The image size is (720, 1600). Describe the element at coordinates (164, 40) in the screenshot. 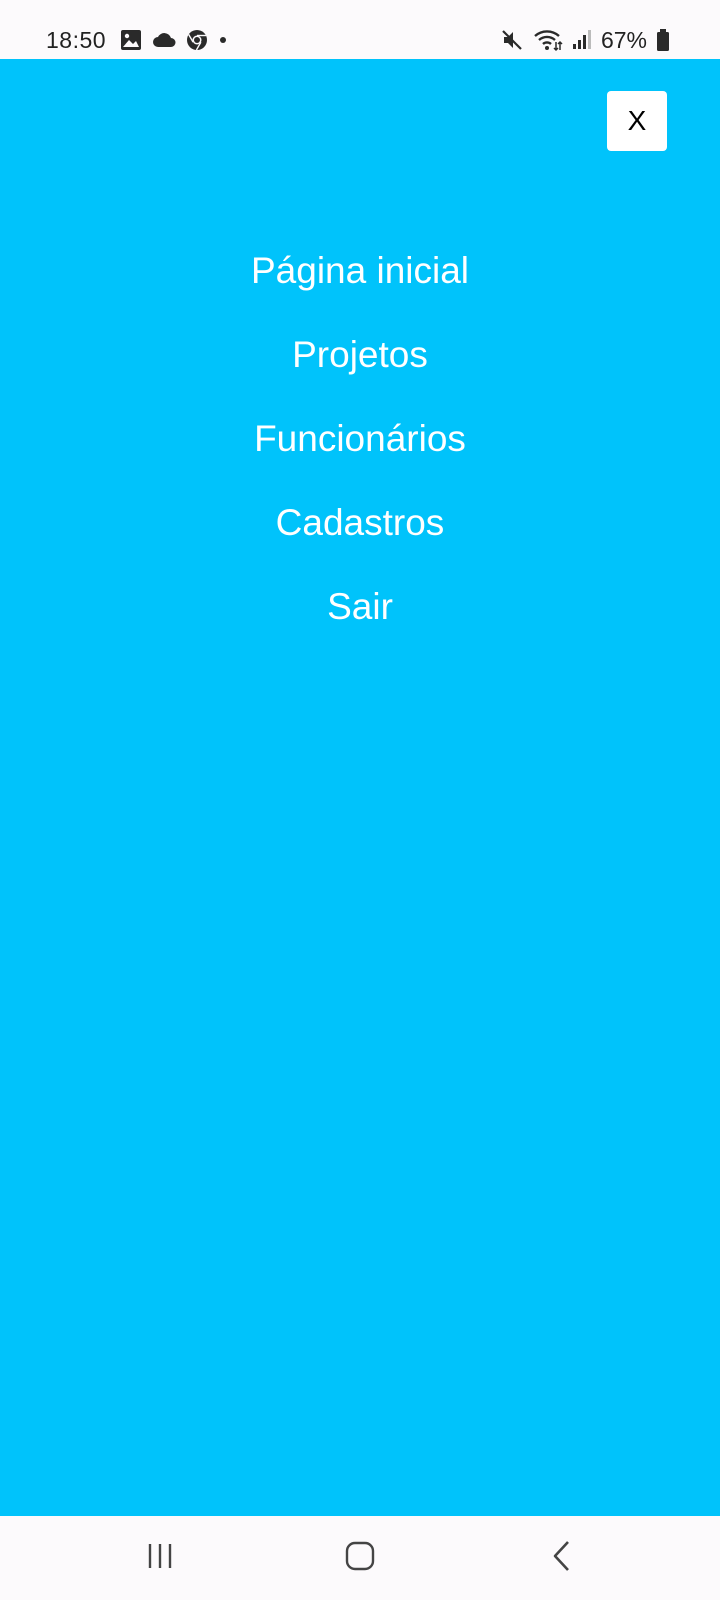

I see `cloud-icon` at that location.